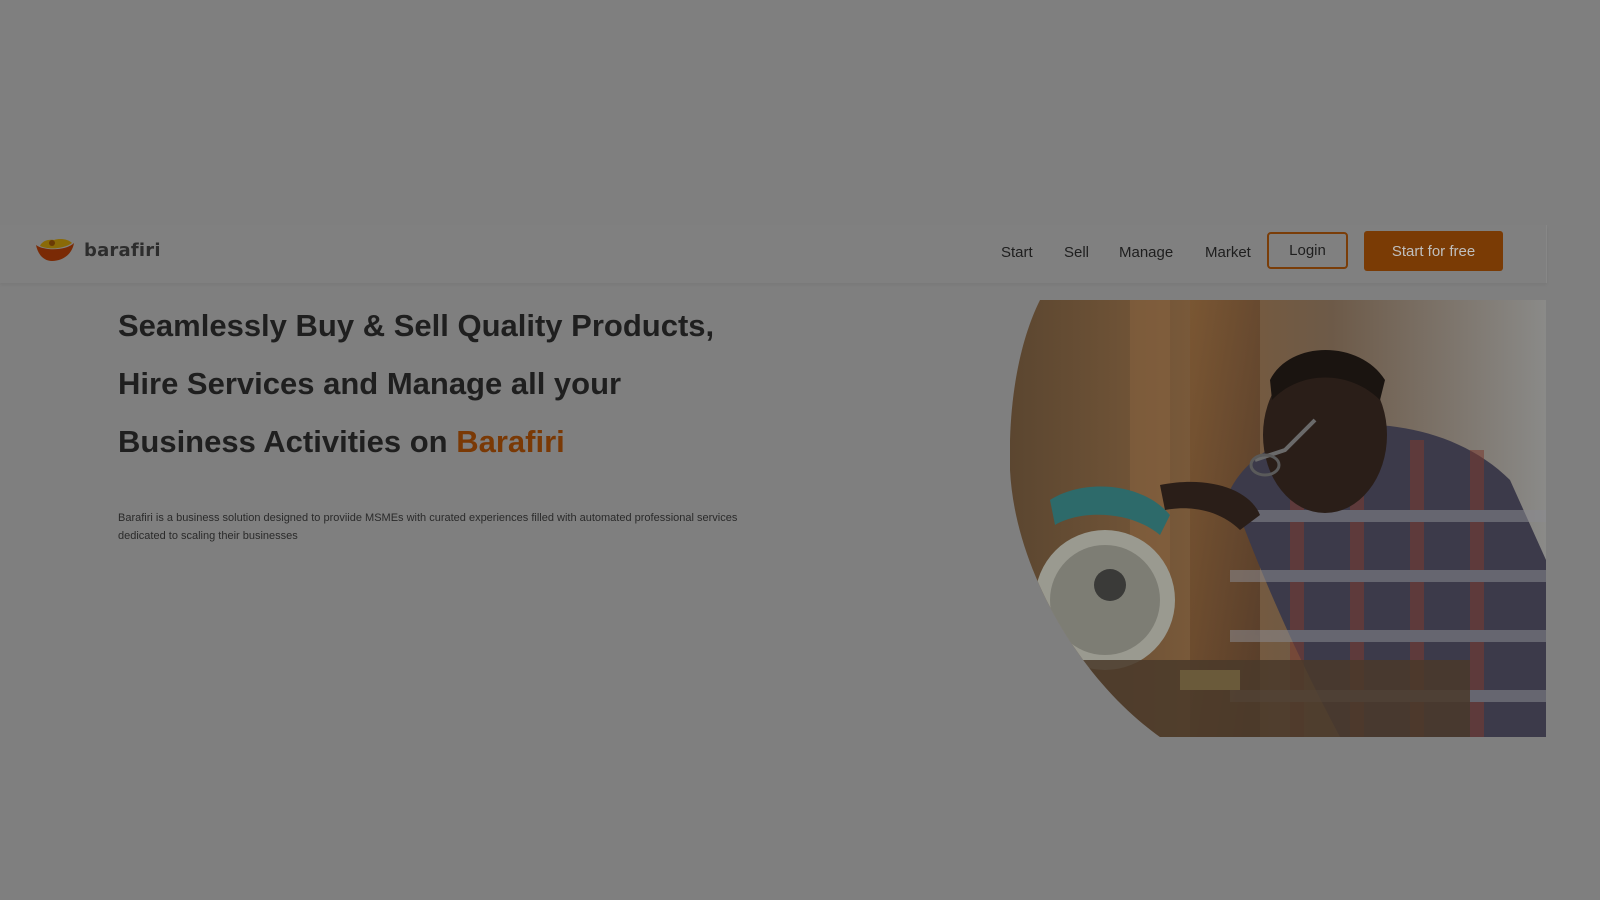 Image resolution: width=1600 pixels, height=900 pixels. Describe the element at coordinates (370, 383) in the screenshot. I see `hero-title-line2: Hire Services and Manage all your` at that location.